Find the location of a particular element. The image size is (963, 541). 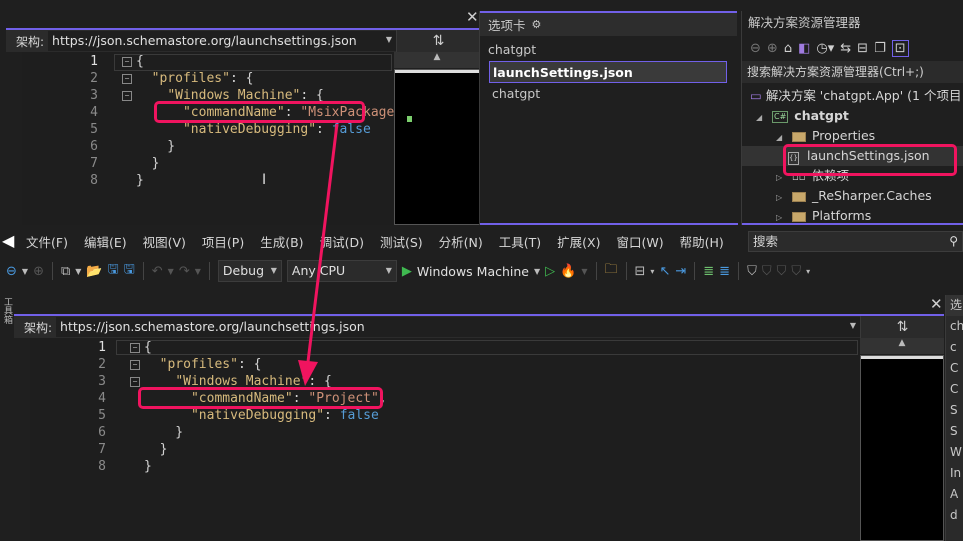

pending-changes-icon: ◷▾ is located at coordinates (825, 48).